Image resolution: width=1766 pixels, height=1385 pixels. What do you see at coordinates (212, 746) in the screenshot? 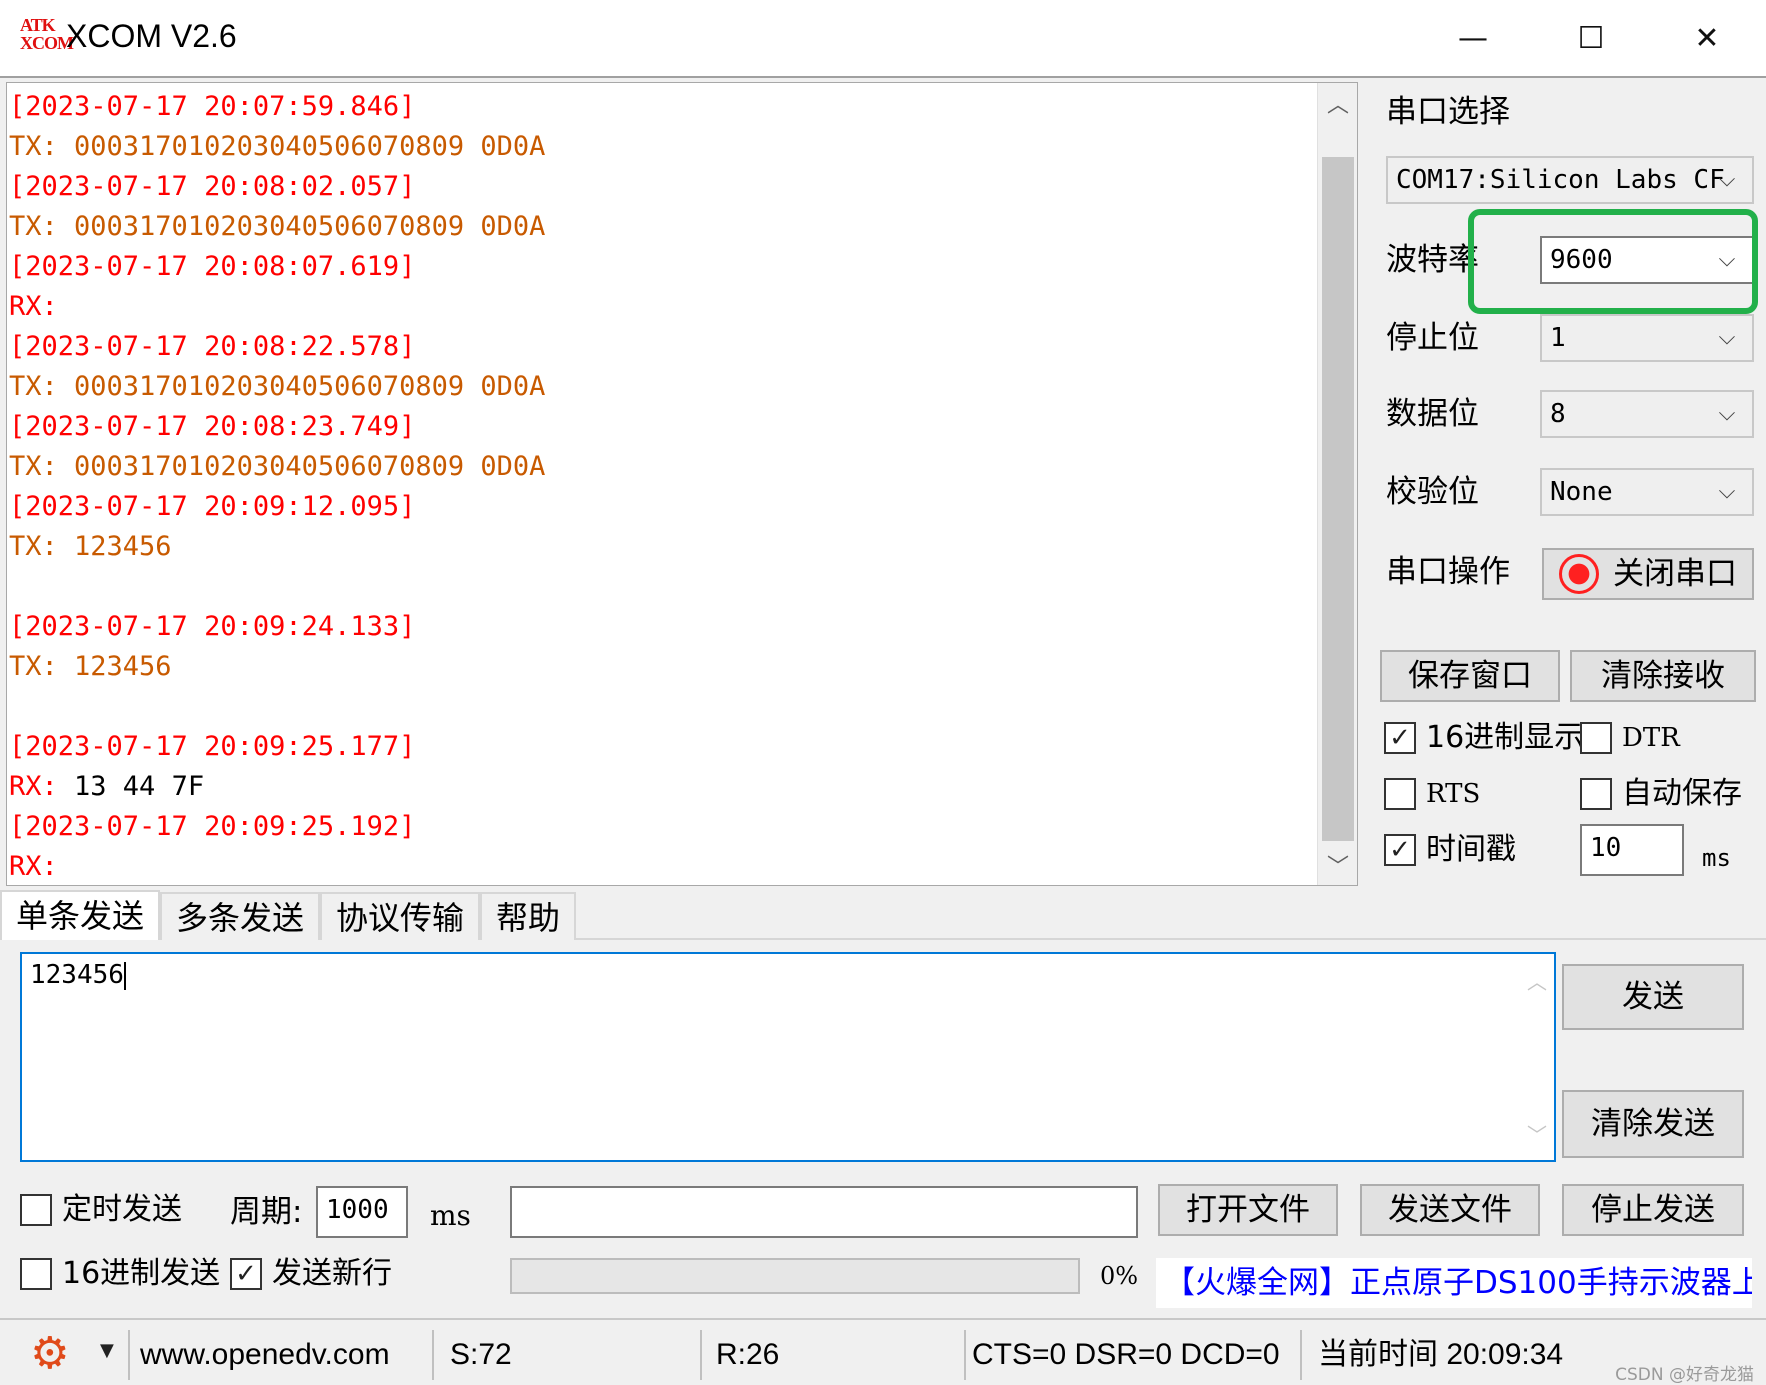
I see `receive-line: [2023-07-17 20:09:25.177]` at bounding box center [212, 746].